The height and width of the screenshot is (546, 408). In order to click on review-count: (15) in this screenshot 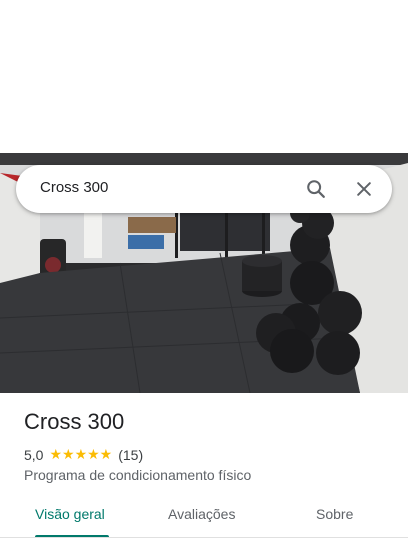, I will do `click(130, 455)`.